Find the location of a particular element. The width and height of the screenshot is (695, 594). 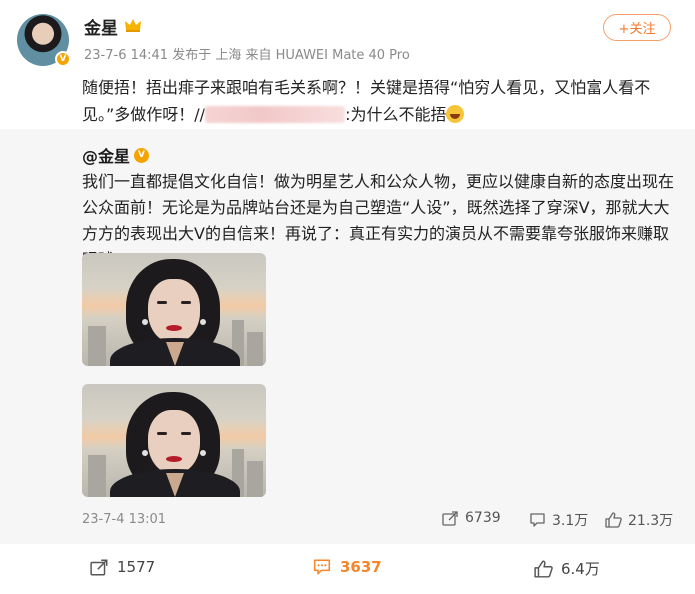

crown-icon is located at coordinates (133, 25).